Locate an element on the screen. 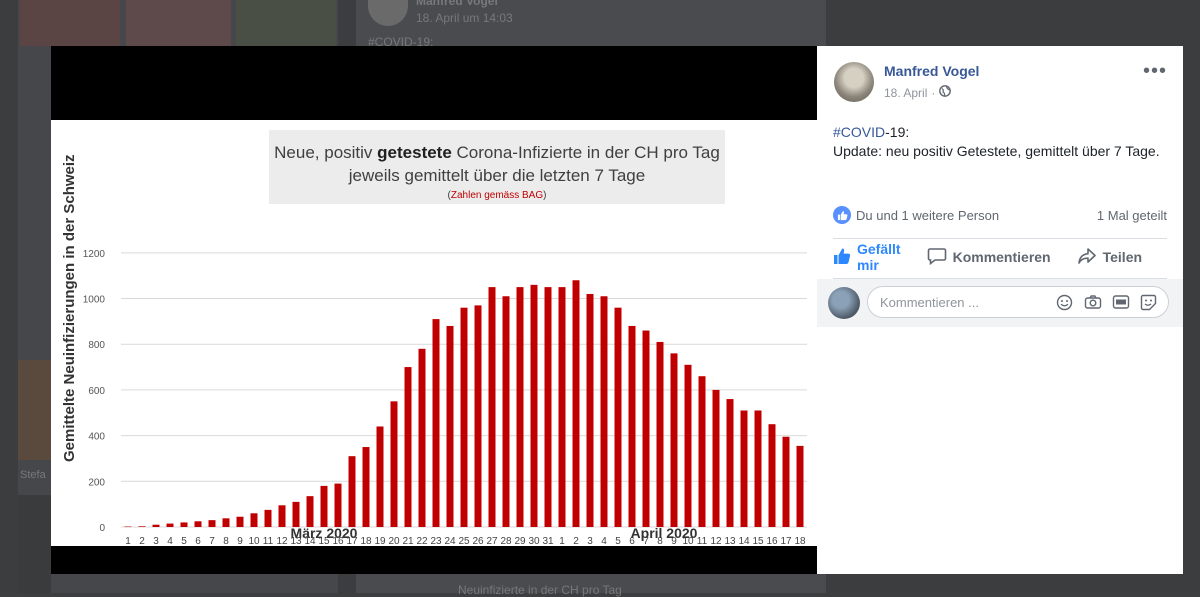 The height and width of the screenshot is (597, 1200). y-tick-label: 200 is located at coordinates (96, 482).